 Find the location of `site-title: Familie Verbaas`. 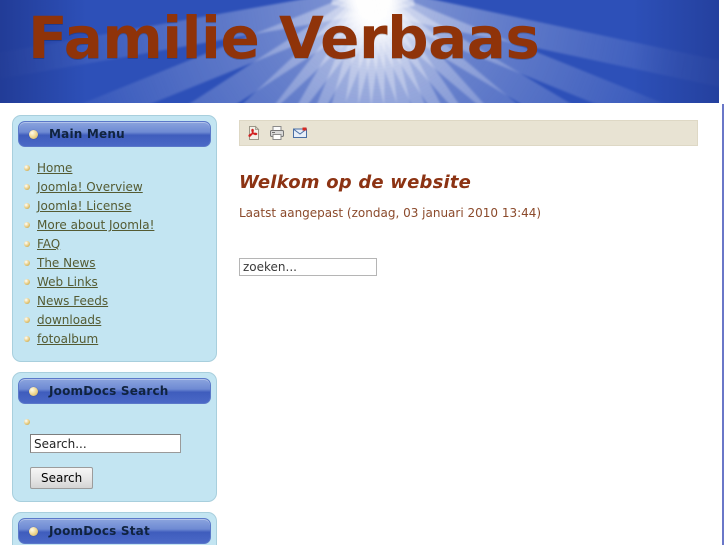

site-title: Familie Verbaas is located at coordinates (284, 38).